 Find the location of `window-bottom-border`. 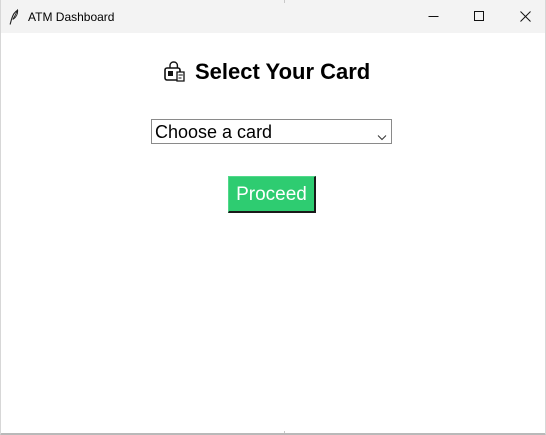

window-bottom-border is located at coordinates (273, 433).